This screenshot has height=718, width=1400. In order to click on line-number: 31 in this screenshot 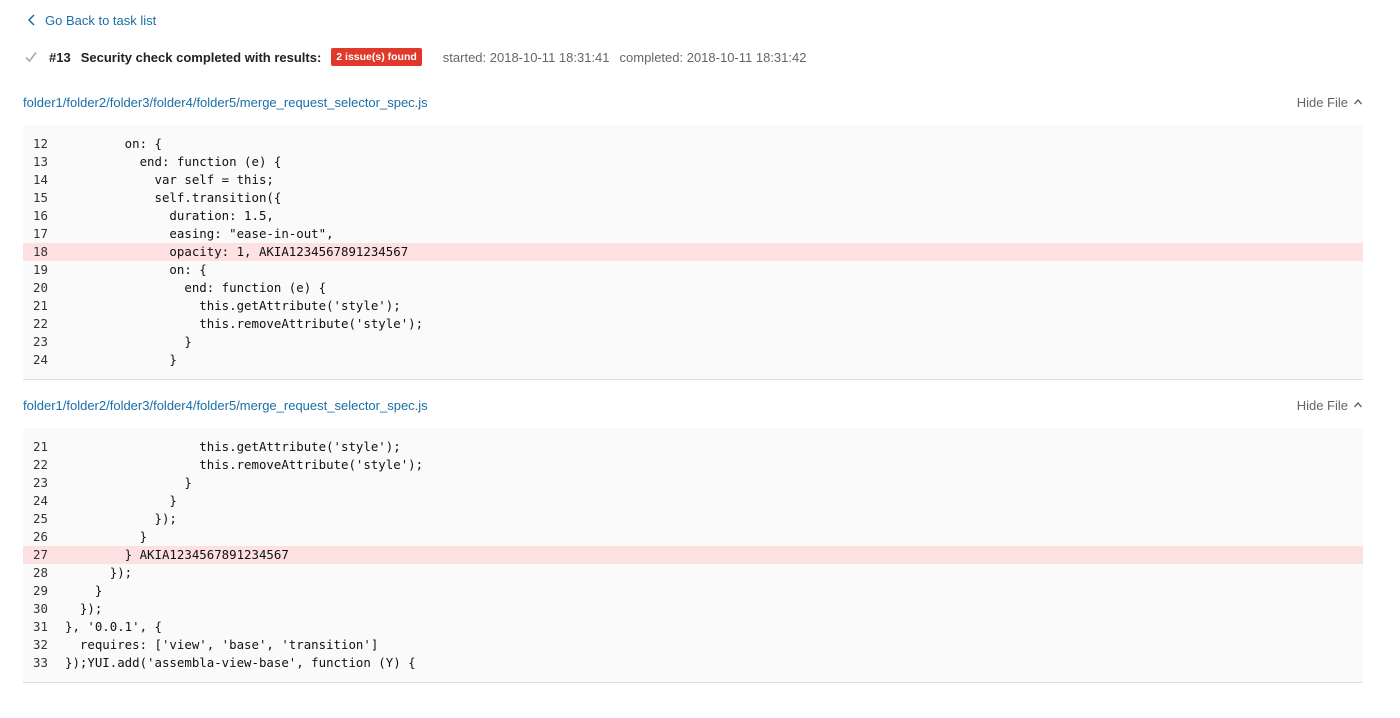, I will do `click(40, 626)`.